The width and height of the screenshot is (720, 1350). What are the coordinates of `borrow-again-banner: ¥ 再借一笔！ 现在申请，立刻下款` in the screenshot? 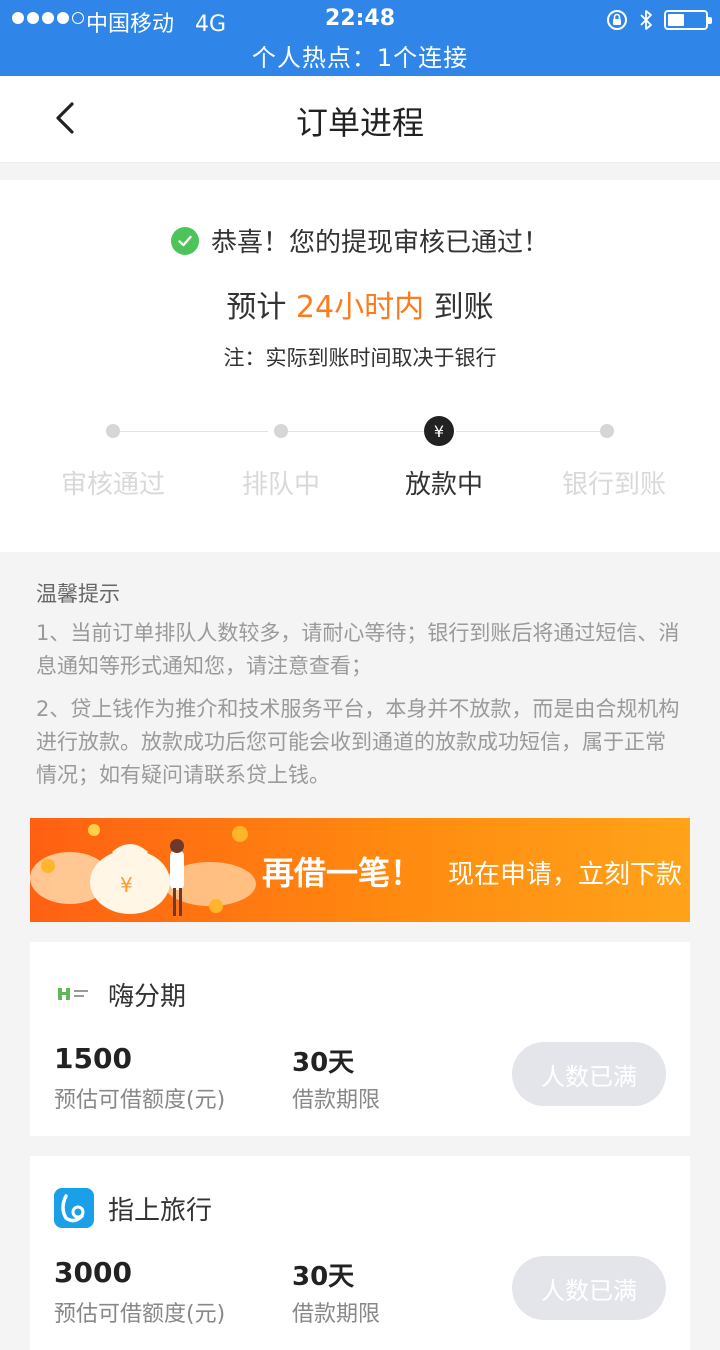 It's located at (360, 870).